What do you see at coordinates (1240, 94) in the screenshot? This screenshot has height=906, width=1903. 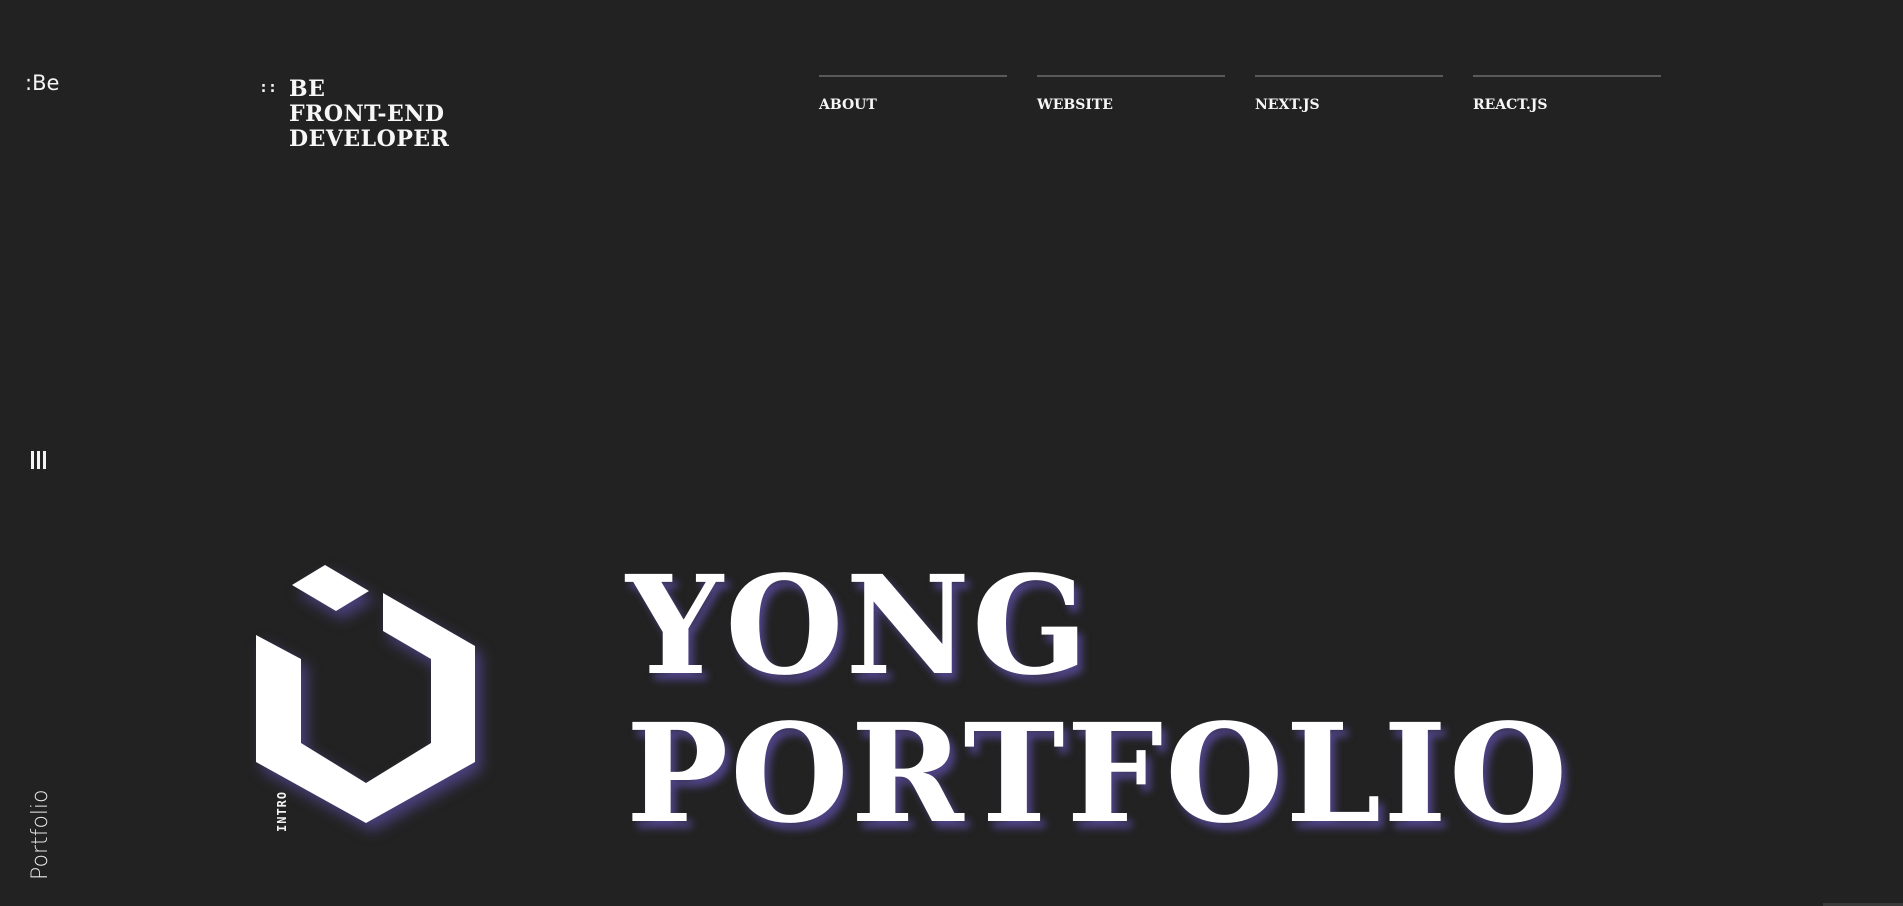 I see `top-nav: ABOUT WEBSITE NEXT.JS REACT.JS` at bounding box center [1240, 94].